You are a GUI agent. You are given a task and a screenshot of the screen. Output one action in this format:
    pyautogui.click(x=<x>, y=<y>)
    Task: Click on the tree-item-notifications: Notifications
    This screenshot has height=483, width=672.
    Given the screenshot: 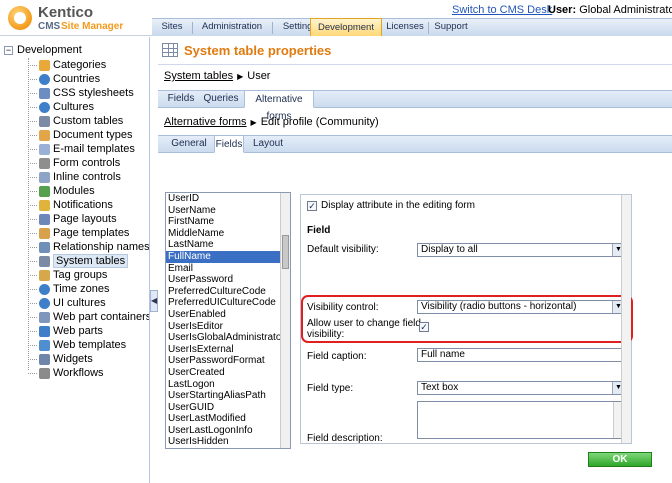 What is the action you would take?
    pyautogui.click(x=70, y=205)
    